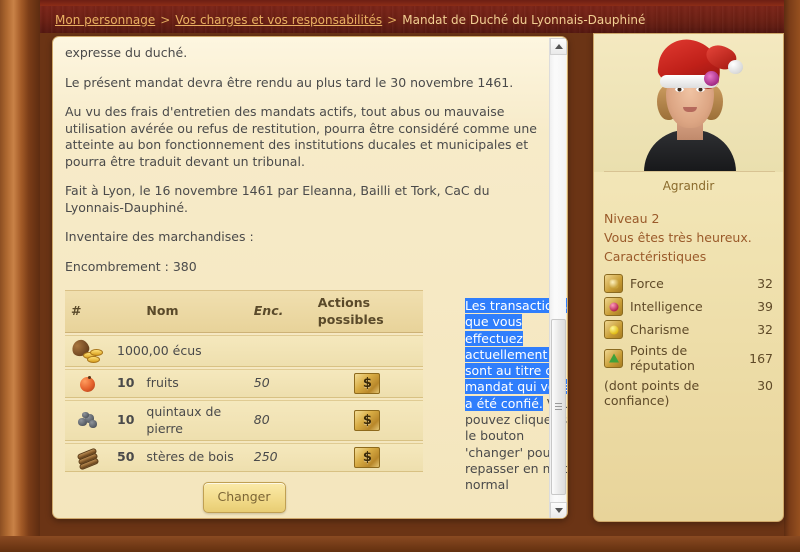 The height and width of the screenshot is (552, 800). What do you see at coordinates (613, 358) in the screenshot?
I see `reputation-icon` at bounding box center [613, 358].